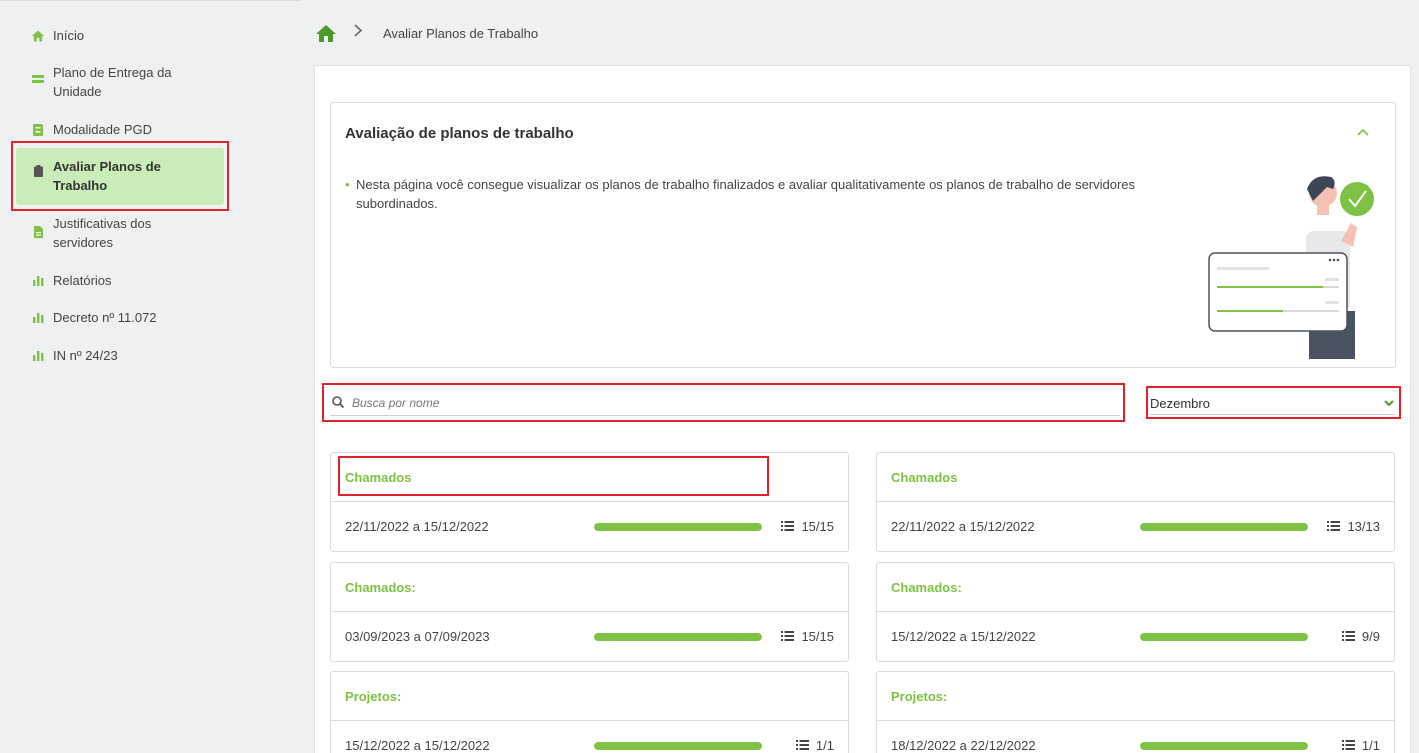 Image resolution: width=1419 pixels, height=753 pixels. Describe the element at coordinates (1286, 265) in the screenshot. I see `illustration` at that location.